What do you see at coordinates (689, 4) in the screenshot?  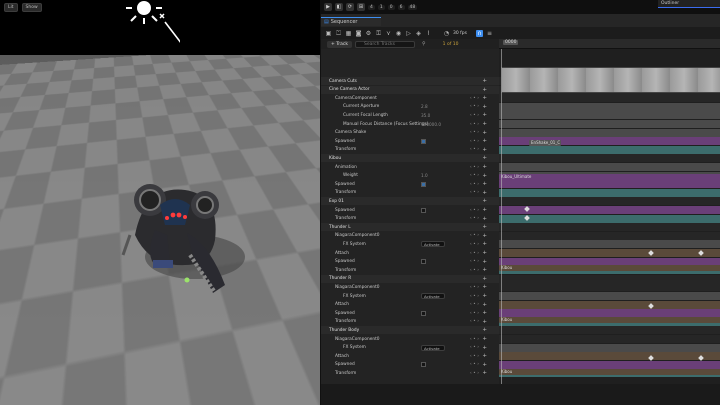 I see `outliner-tab: Outliner` at bounding box center [689, 4].